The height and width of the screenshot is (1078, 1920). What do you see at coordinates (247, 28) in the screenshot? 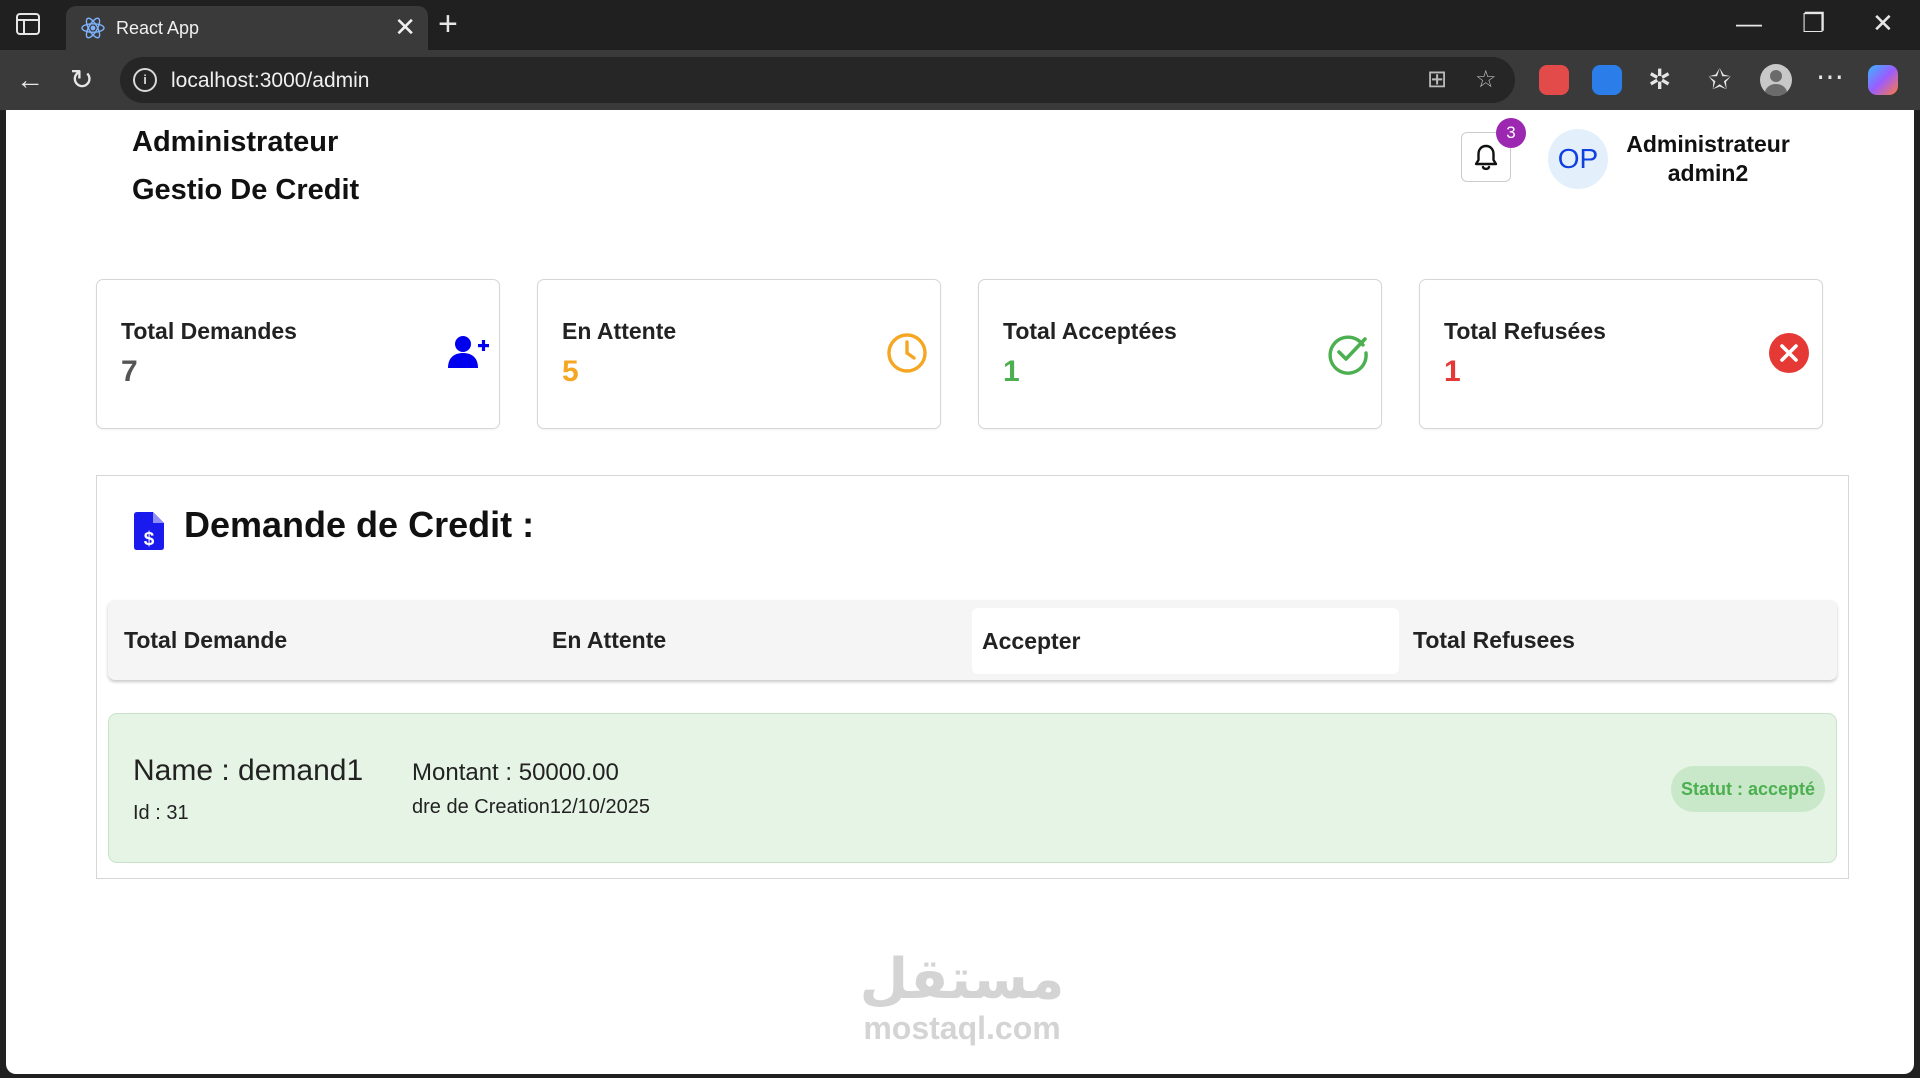
I see `browser-tab: React App ✕` at bounding box center [247, 28].